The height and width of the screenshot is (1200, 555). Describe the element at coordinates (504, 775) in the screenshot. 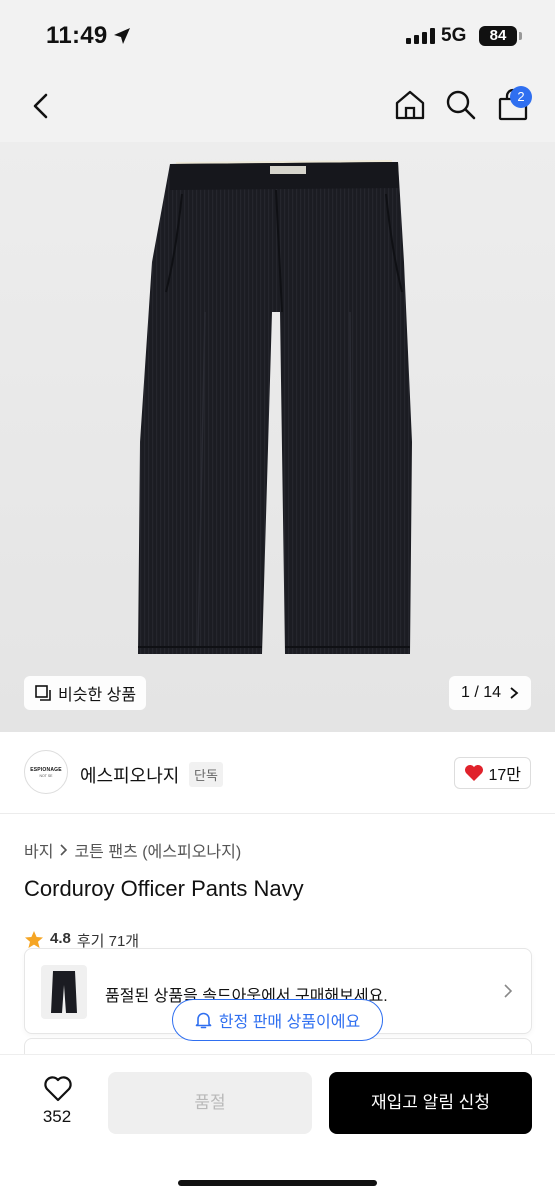

I see `brand-like-count: 17만` at that location.